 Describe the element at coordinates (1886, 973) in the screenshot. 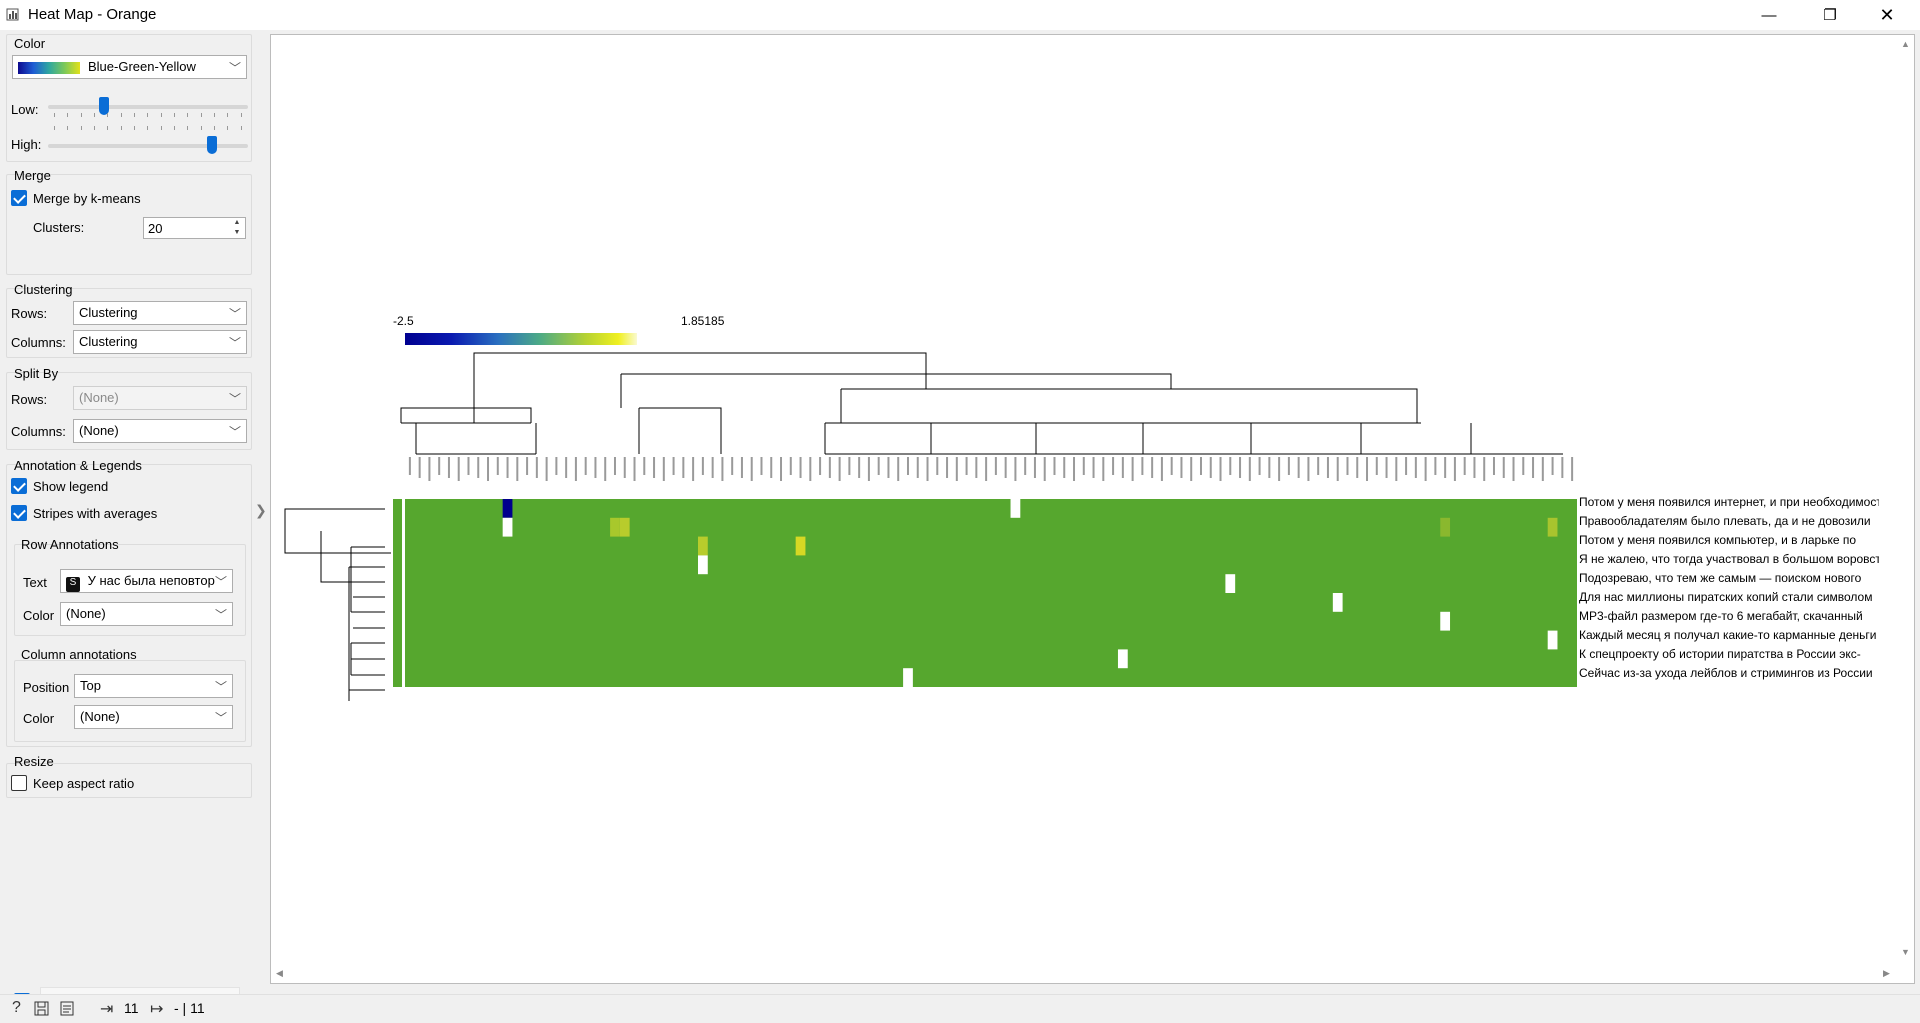

I see `scroll-right-icon: ▶` at that location.